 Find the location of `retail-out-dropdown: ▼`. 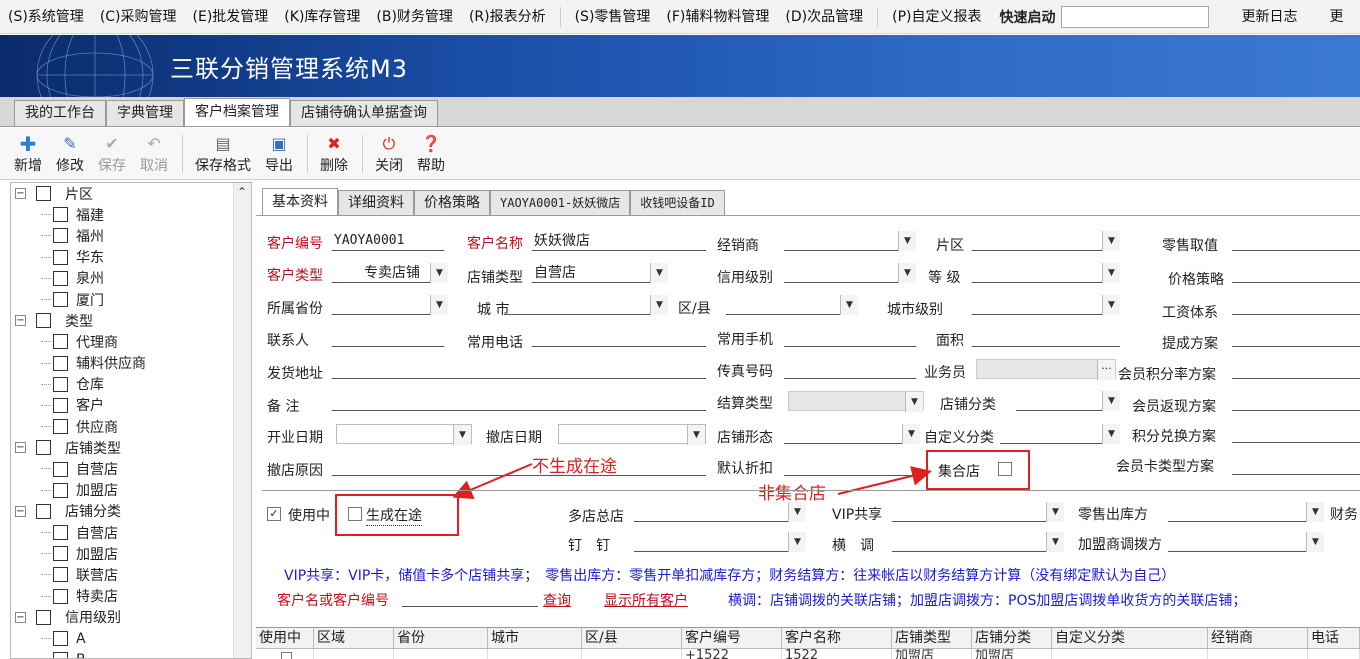

retail-out-dropdown: ▼ is located at coordinates (1246, 512).